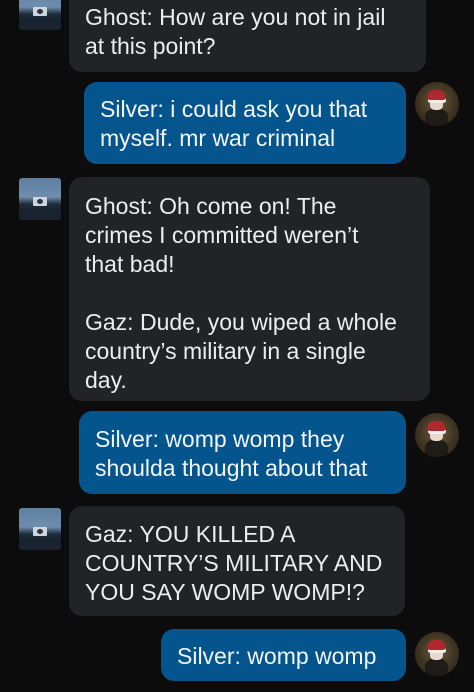  Describe the element at coordinates (277, 656) in the screenshot. I see `message-line: Silver: womp womp` at that location.